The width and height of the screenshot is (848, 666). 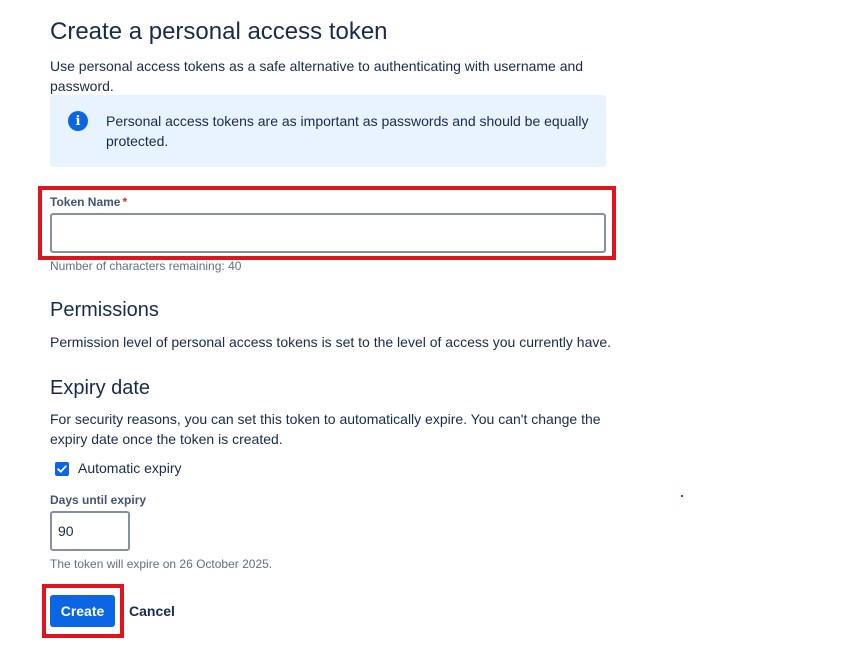 What do you see at coordinates (104, 310) in the screenshot?
I see `permissions-heading: Permissions` at bounding box center [104, 310].